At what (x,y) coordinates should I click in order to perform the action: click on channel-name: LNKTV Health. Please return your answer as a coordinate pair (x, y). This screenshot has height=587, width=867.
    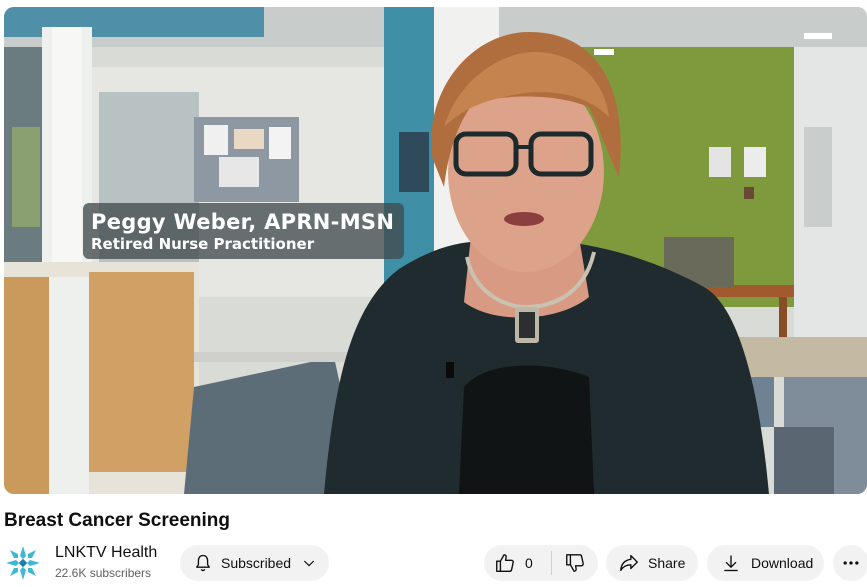
    Looking at the image, I should click on (106, 553).